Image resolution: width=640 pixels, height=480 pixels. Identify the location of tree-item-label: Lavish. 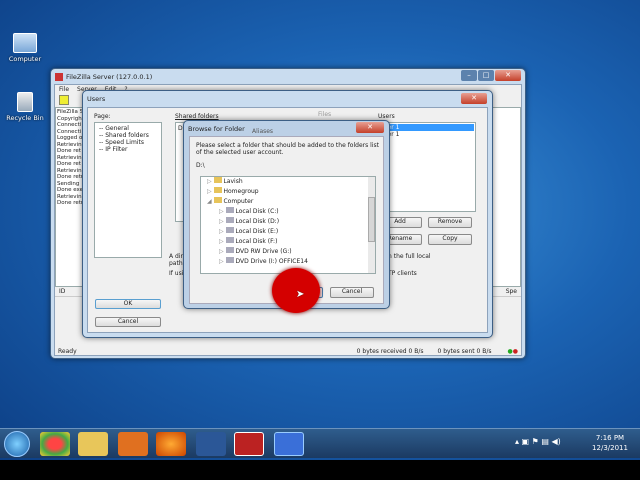
(233, 181).